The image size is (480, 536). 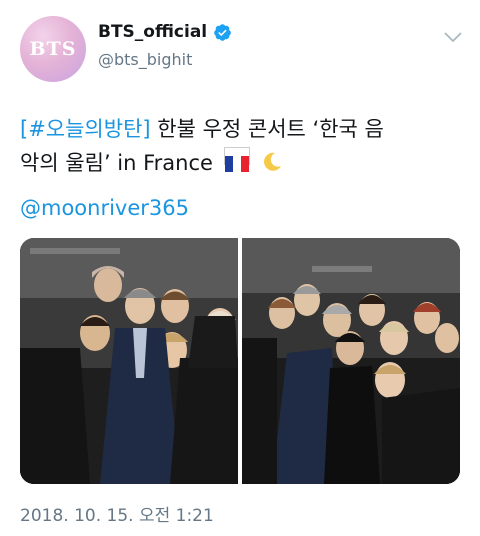 I want to click on timestamp: 2018. 10. 15. 오전 1:21, so click(x=117, y=513).